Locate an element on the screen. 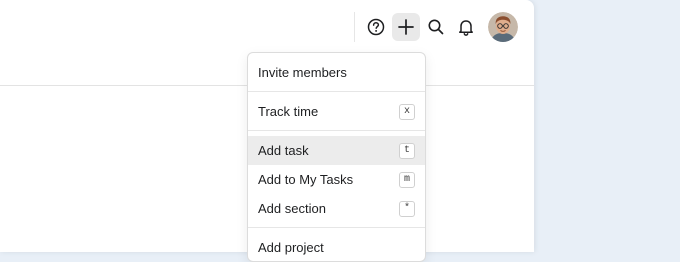  menu-item-track-time: Track time x is located at coordinates (336, 111).